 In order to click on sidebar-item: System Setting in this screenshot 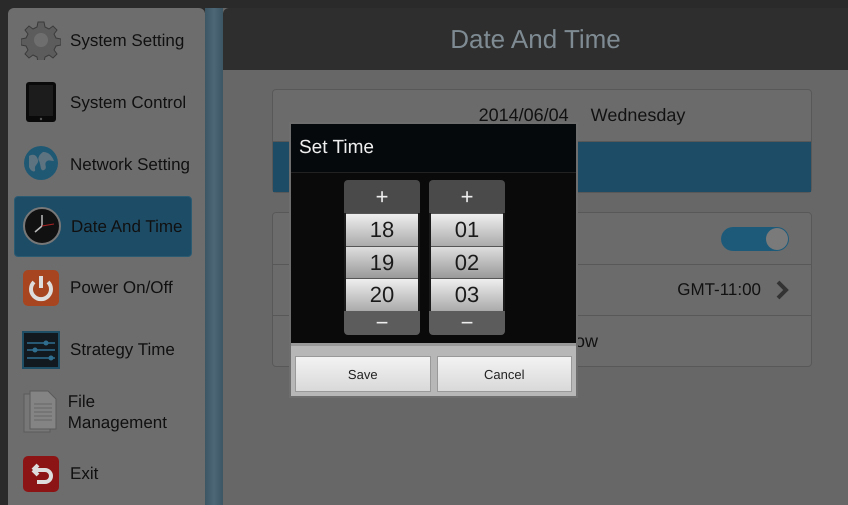, I will do `click(103, 40)`.